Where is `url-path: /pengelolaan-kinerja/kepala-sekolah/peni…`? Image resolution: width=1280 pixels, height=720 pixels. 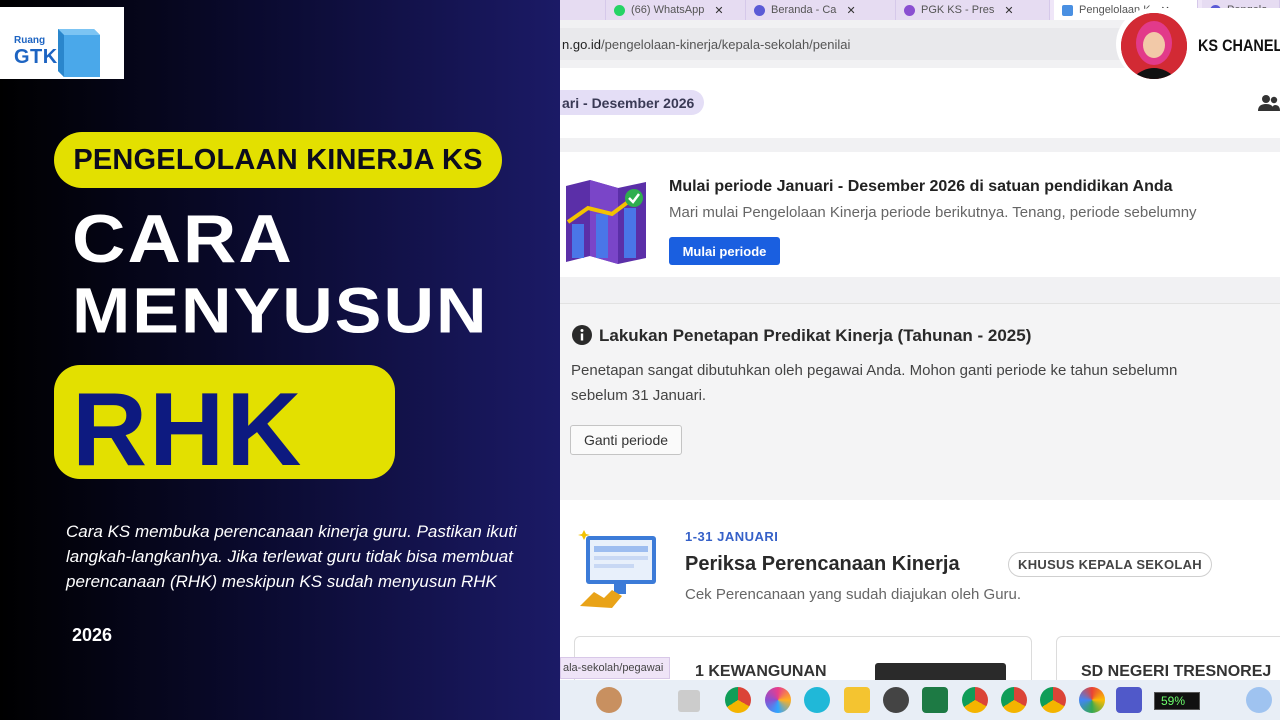 url-path: /pengelolaan-kinerja/kepala-sekolah/peni… is located at coordinates (726, 44).